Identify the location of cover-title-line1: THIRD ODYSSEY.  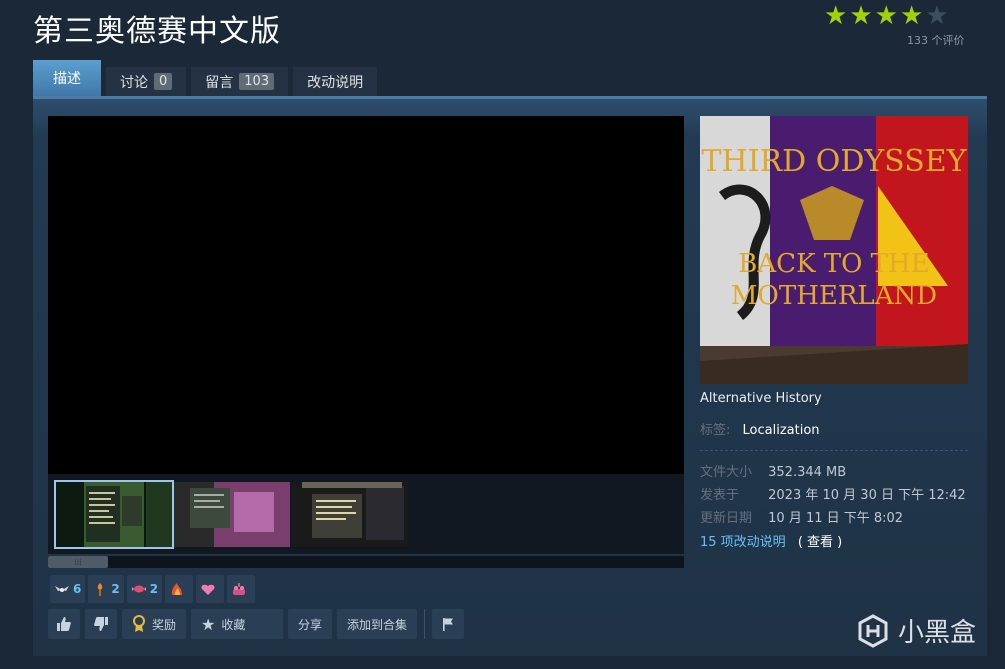
(835, 161).